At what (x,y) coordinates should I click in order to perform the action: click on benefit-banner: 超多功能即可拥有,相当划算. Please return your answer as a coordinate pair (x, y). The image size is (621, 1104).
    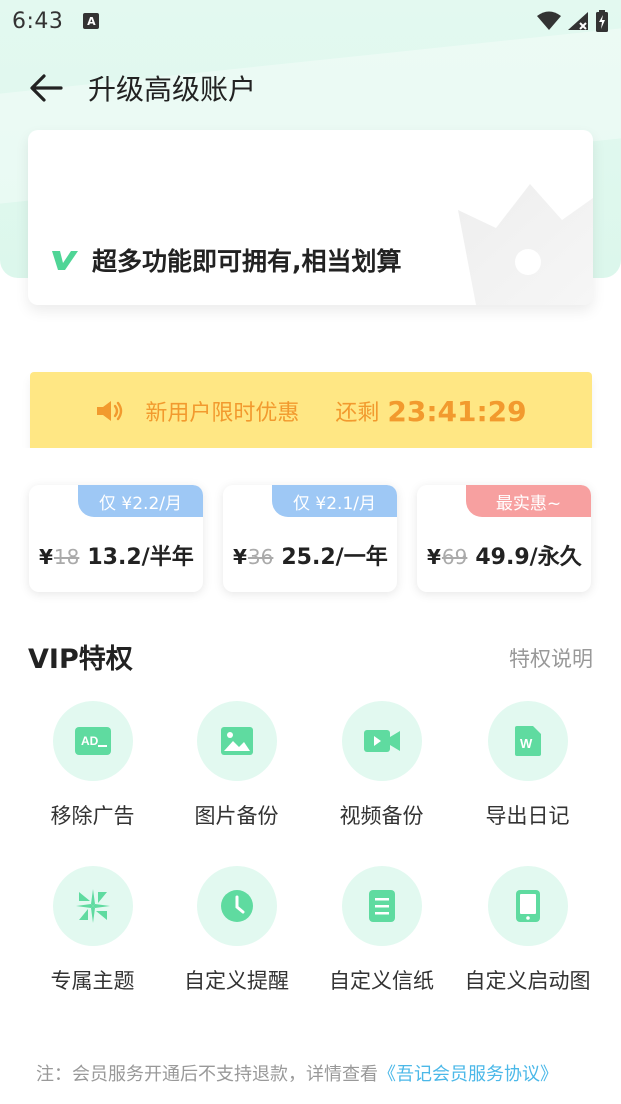
    Looking at the image, I should click on (310, 217).